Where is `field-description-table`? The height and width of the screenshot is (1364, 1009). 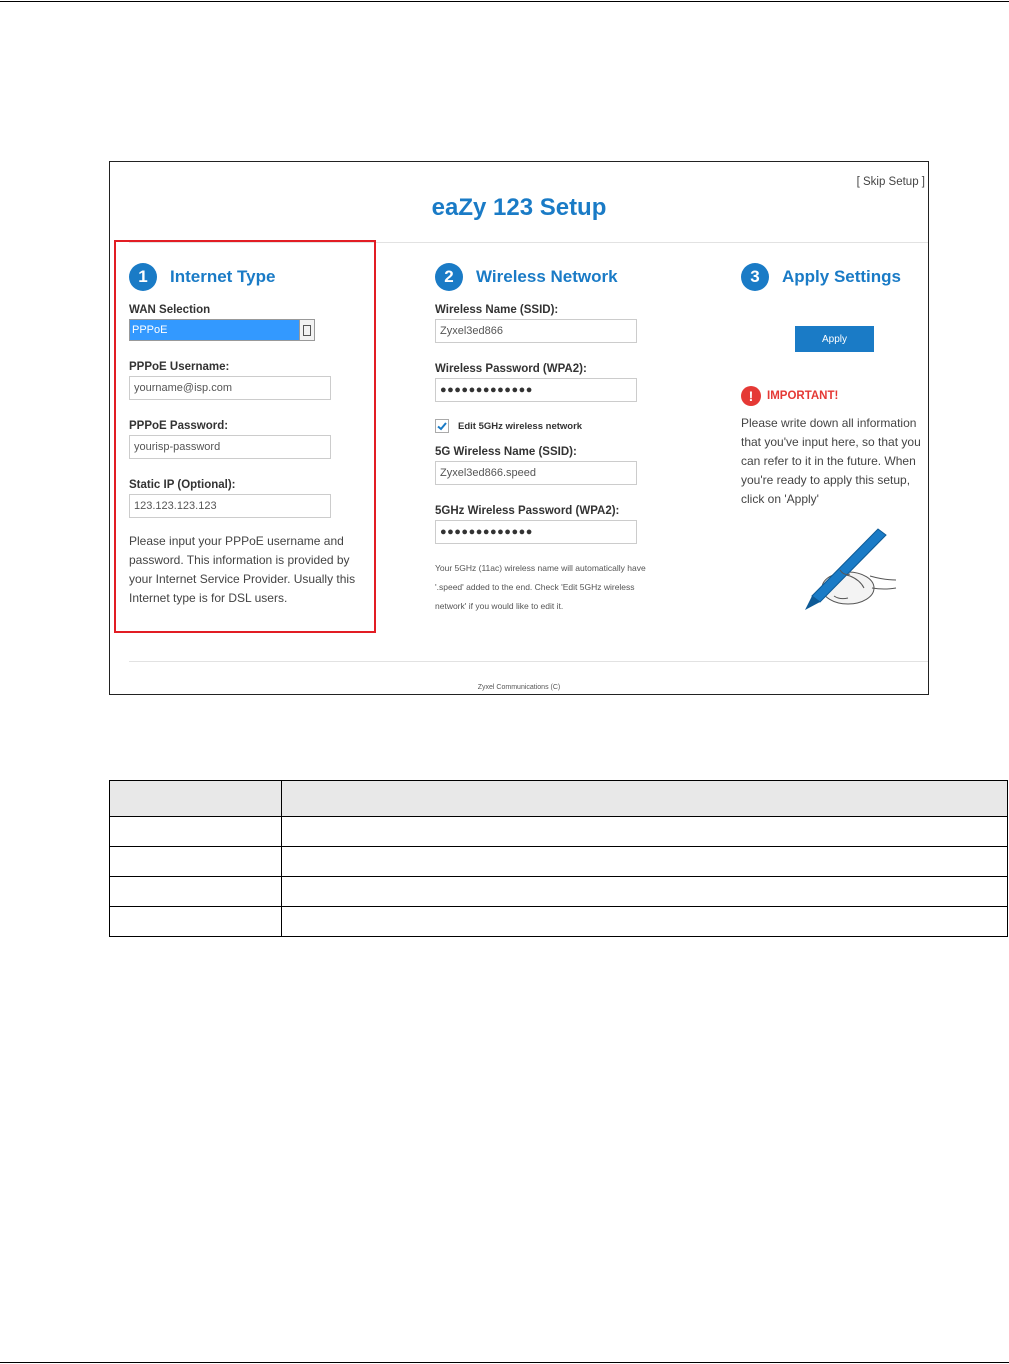 field-description-table is located at coordinates (558, 858).